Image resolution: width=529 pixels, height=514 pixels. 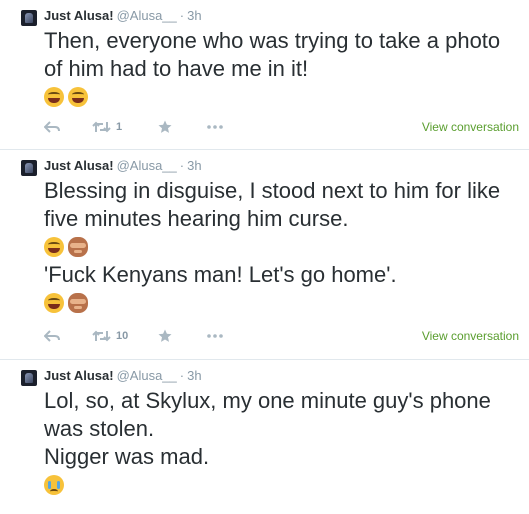 I want to click on tweet-actions: 1 View conversation, so click(x=281, y=127).